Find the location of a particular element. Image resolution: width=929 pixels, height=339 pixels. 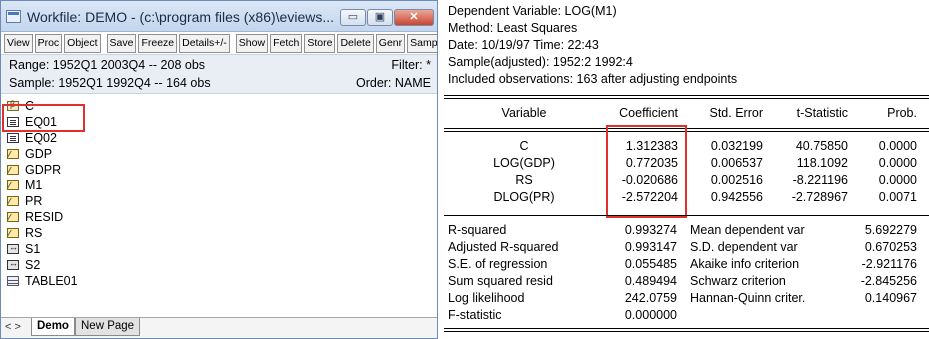

stat-value: 5.692279 is located at coordinates (890, 230).